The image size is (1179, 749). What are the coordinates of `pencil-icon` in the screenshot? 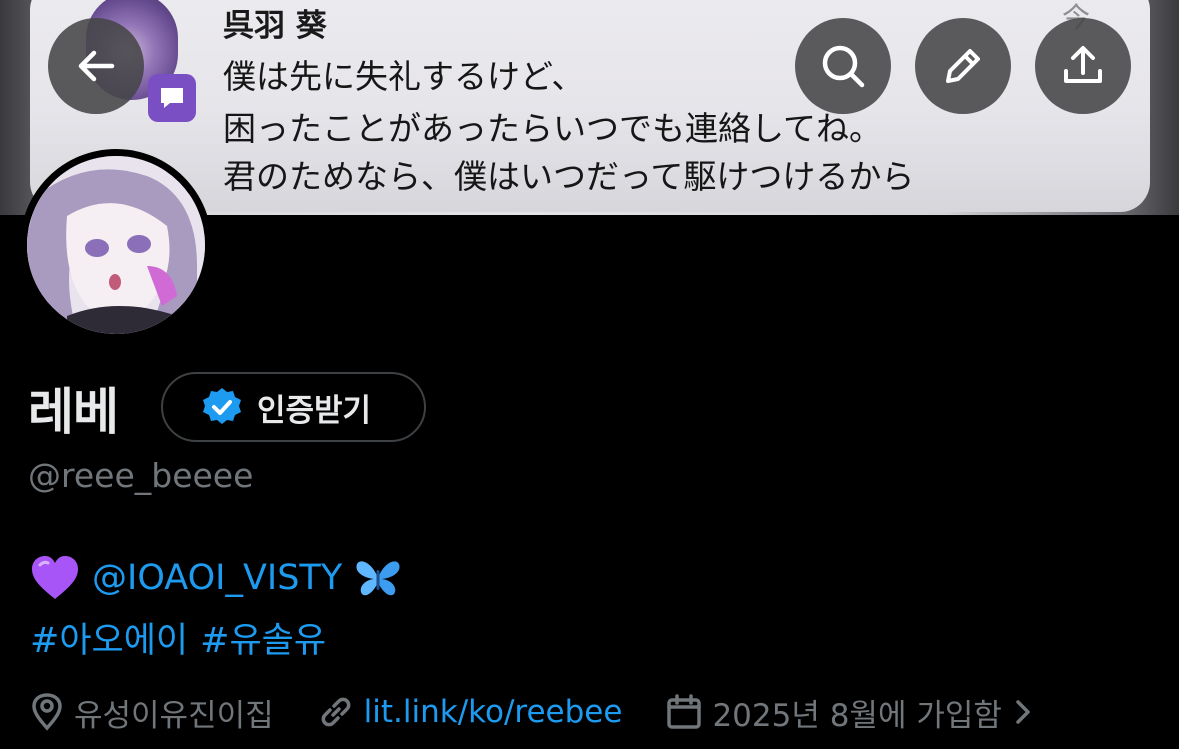 It's located at (963, 66).